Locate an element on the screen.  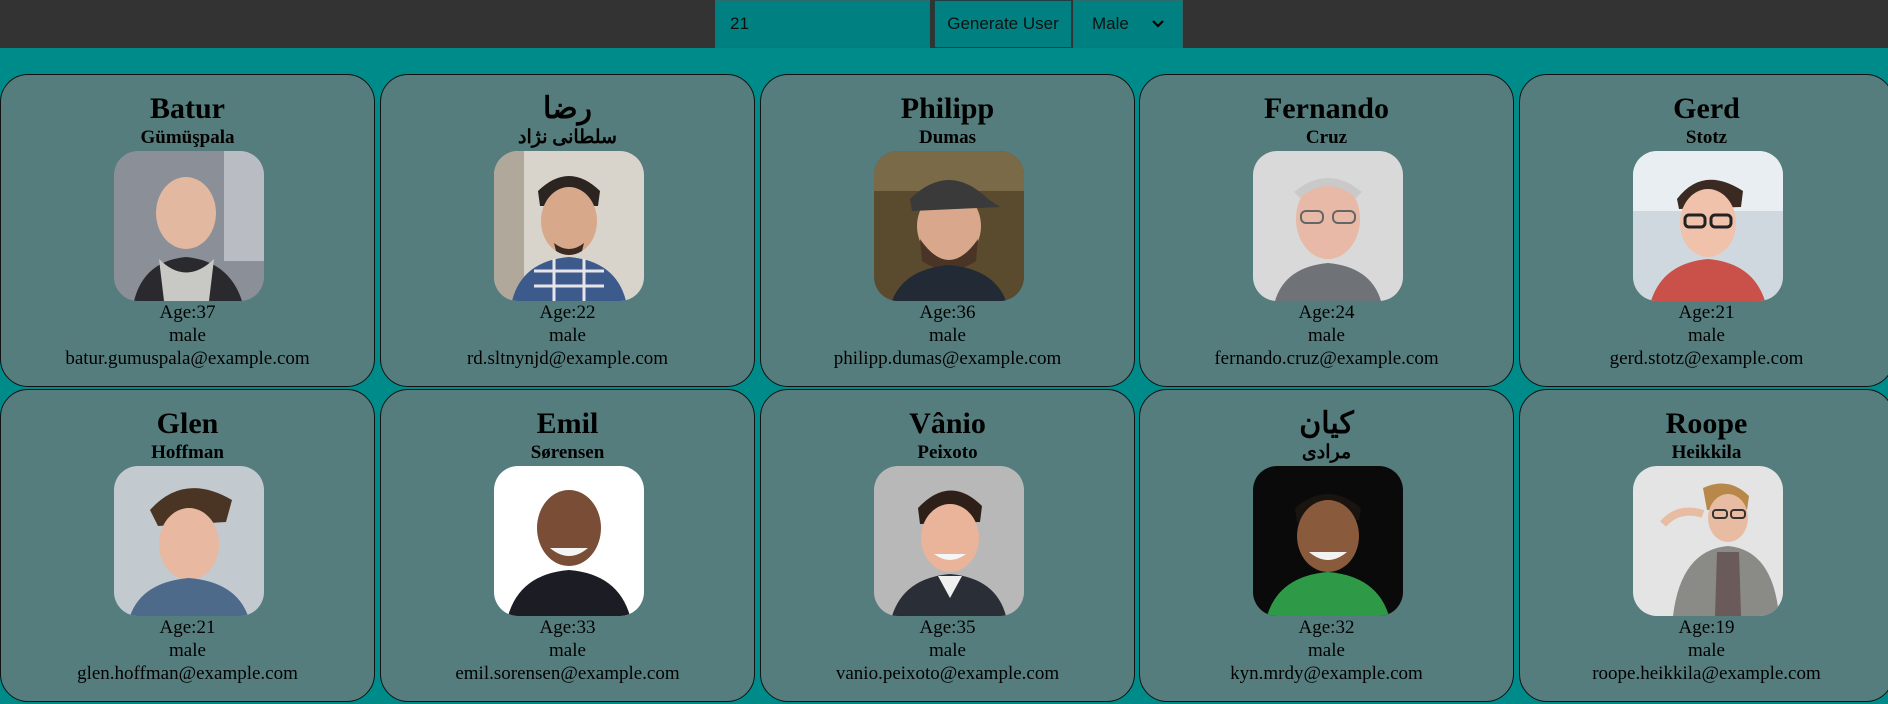
user-last-name: Cruz is located at coordinates (1326, 137).